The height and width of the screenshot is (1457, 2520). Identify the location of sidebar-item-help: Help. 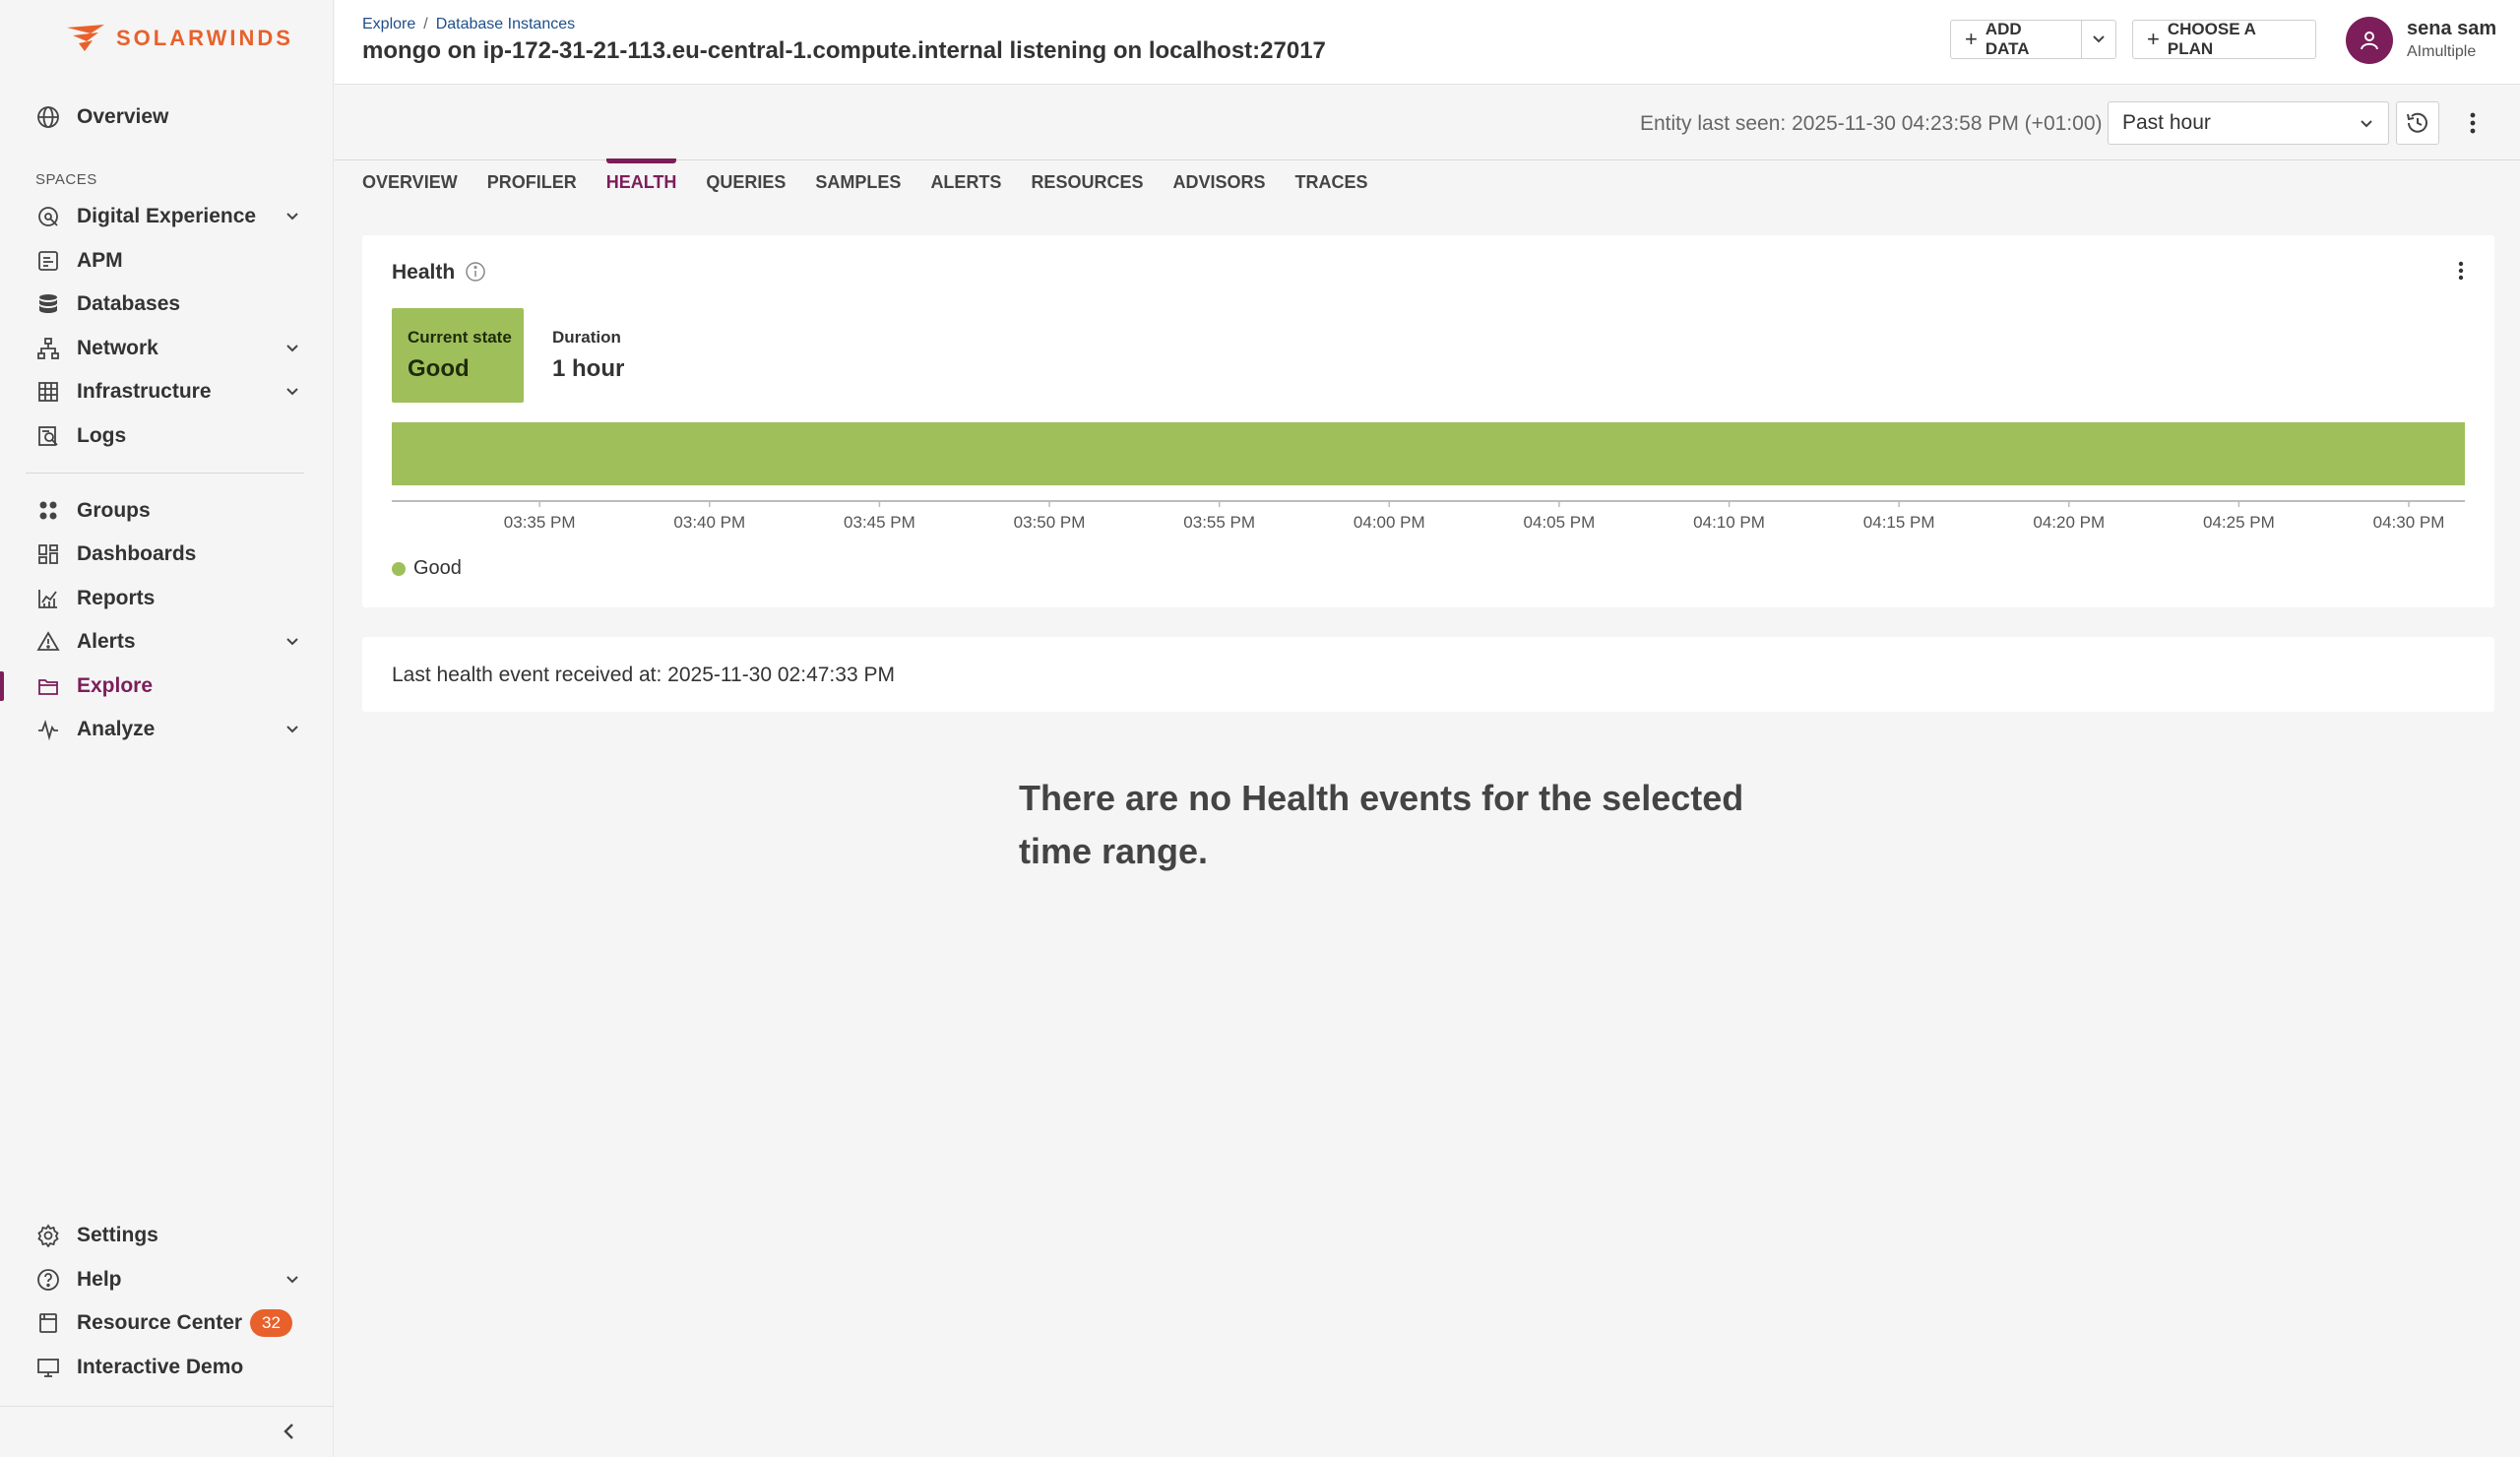
(167, 1279).